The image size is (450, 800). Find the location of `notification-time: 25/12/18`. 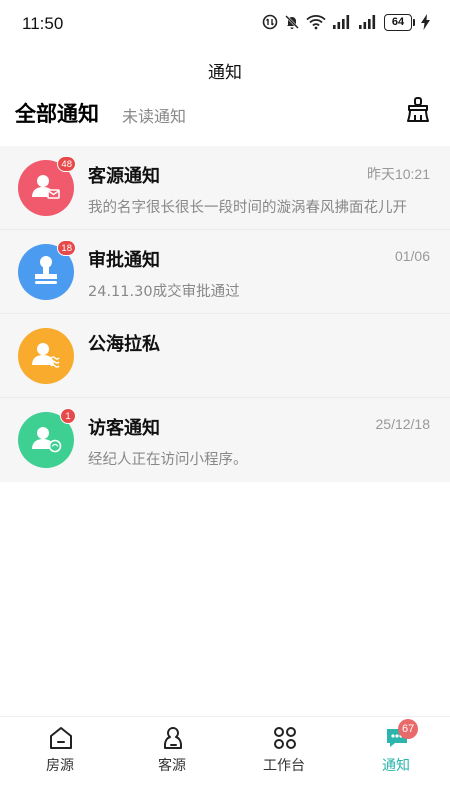

notification-time: 25/12/18 is located at coordinates (403, 424).